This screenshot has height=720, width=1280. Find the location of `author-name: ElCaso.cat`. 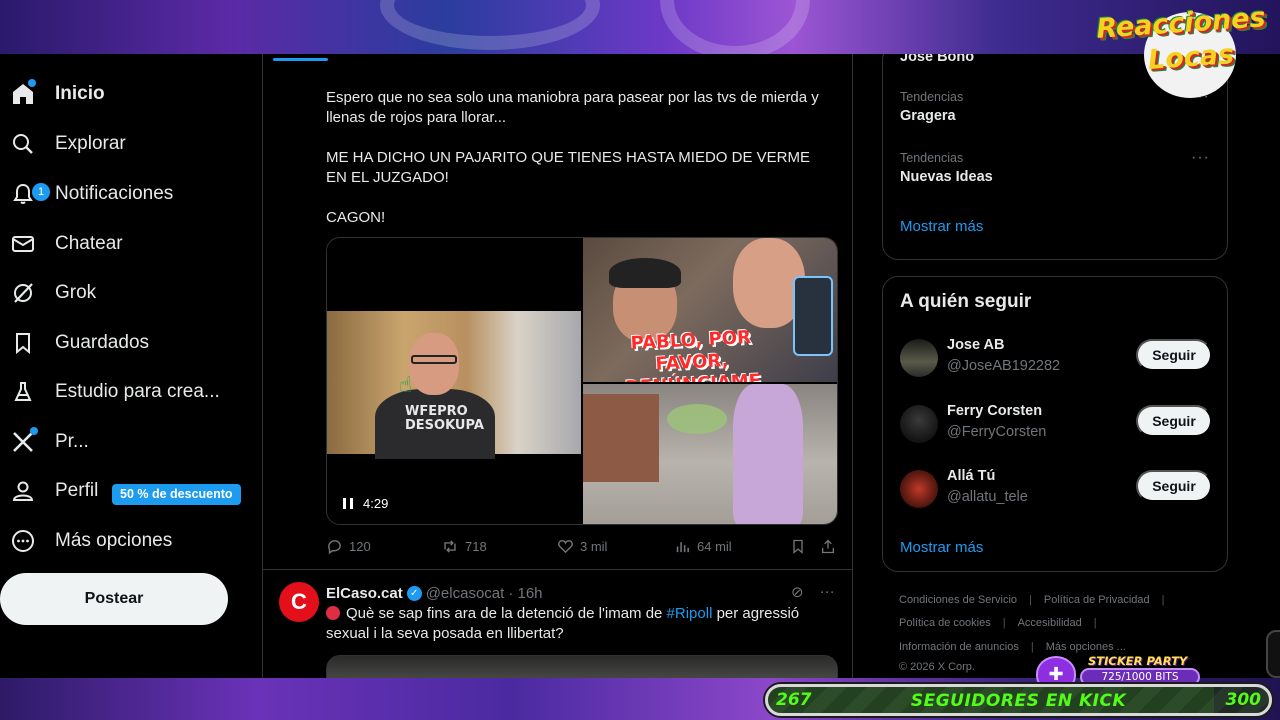

author-name: ElCaso.cat is located at coordinates (364, 593).